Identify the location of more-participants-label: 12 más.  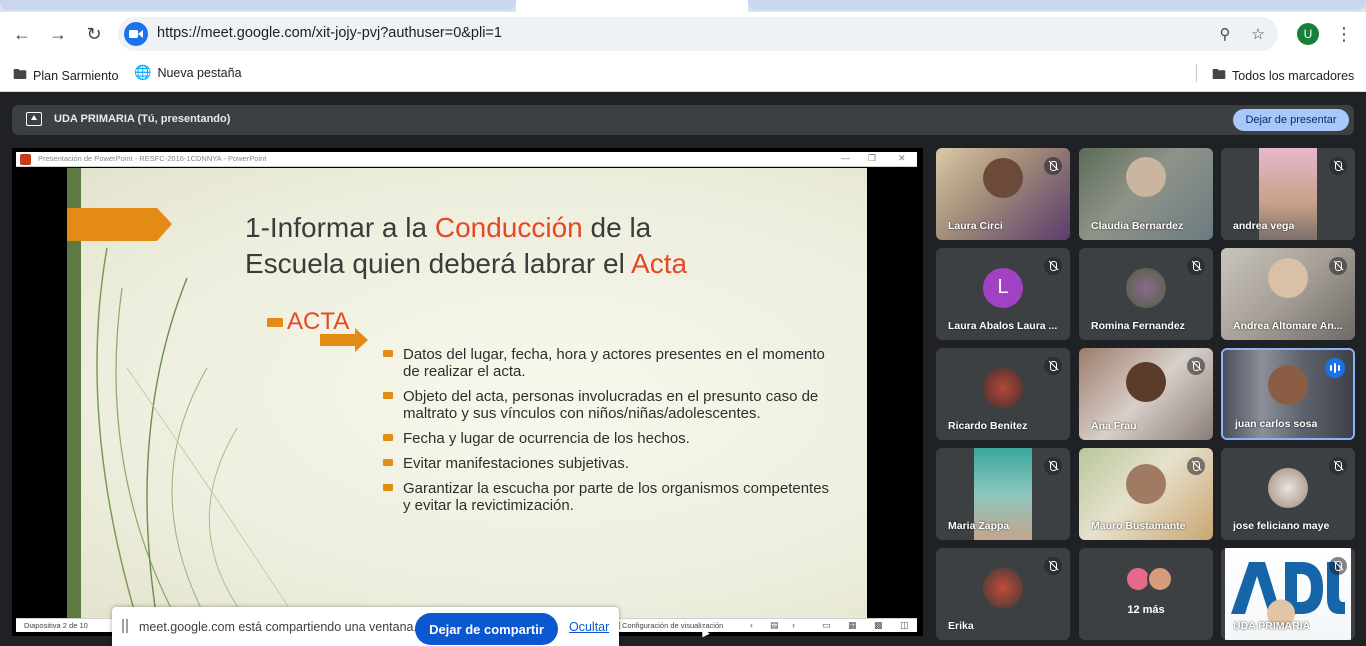
(1146, 610).